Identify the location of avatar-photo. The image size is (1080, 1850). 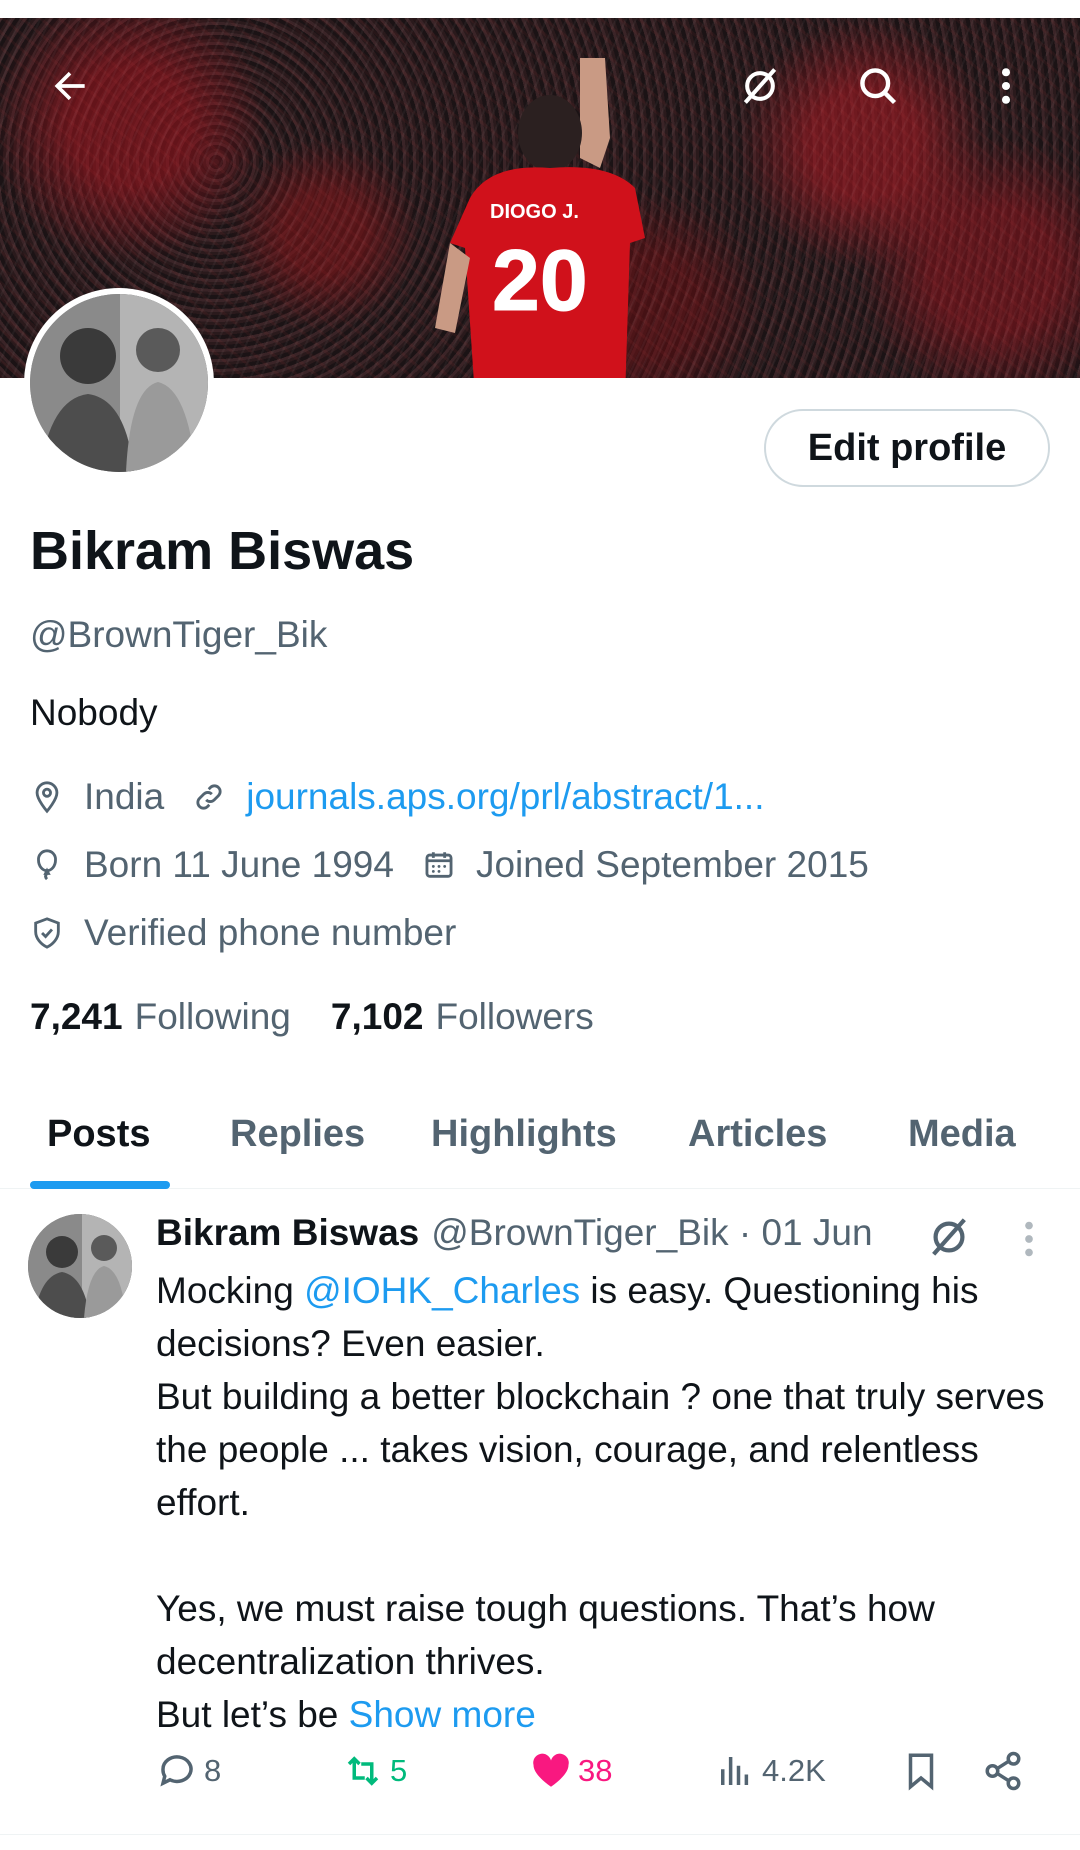
(119, 383).